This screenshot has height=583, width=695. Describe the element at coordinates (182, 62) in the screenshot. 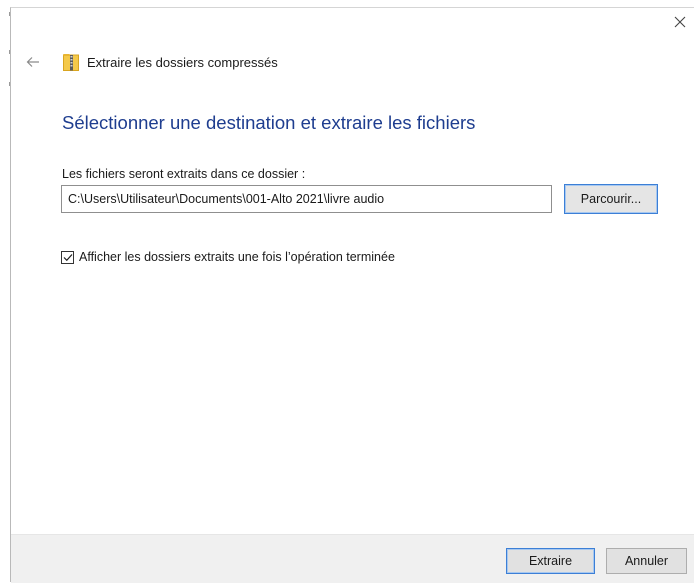

I see `dialog-title: Extraire les dossiers compressés` at that location.